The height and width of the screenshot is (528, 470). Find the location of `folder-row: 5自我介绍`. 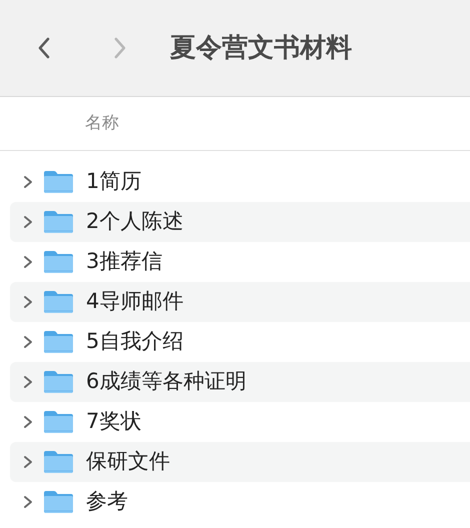

folder-row: 5自我介绍 is located at coordinates (240, 342).